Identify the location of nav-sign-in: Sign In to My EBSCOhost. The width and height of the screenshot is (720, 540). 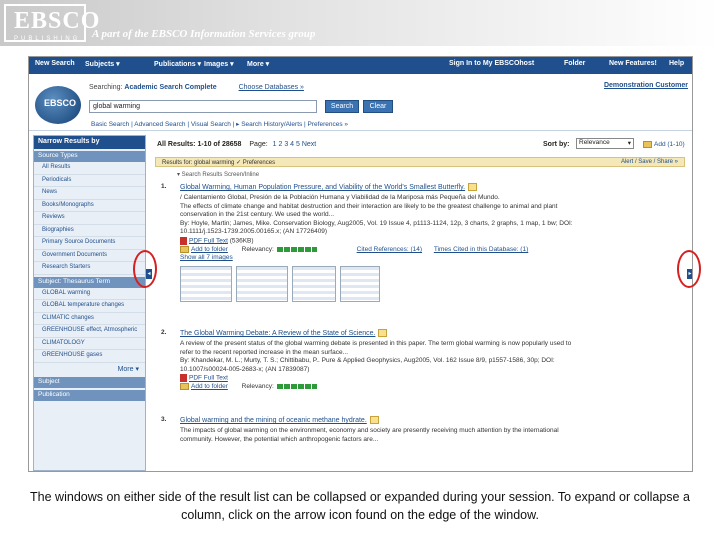
(491, 63).